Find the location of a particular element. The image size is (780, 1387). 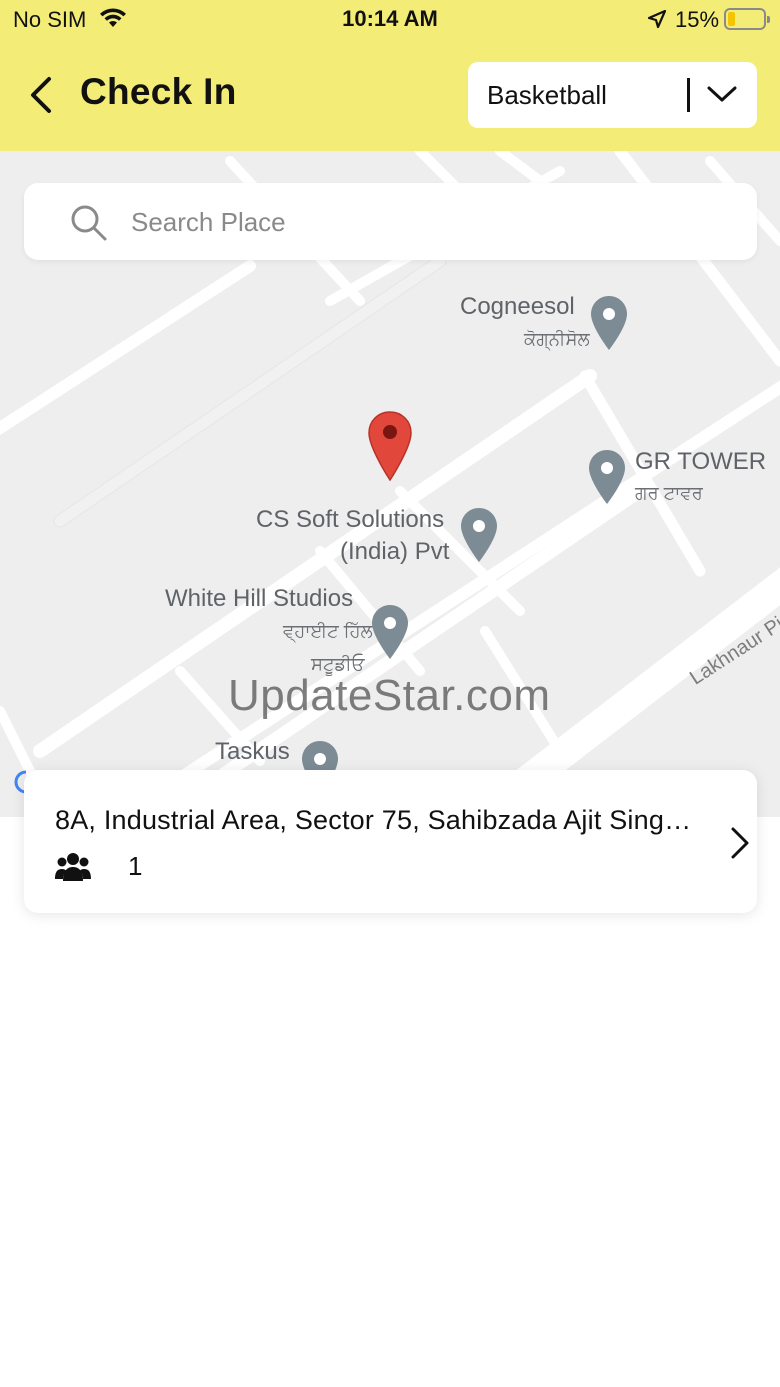

search-bar is located at coordinates (390, 221).